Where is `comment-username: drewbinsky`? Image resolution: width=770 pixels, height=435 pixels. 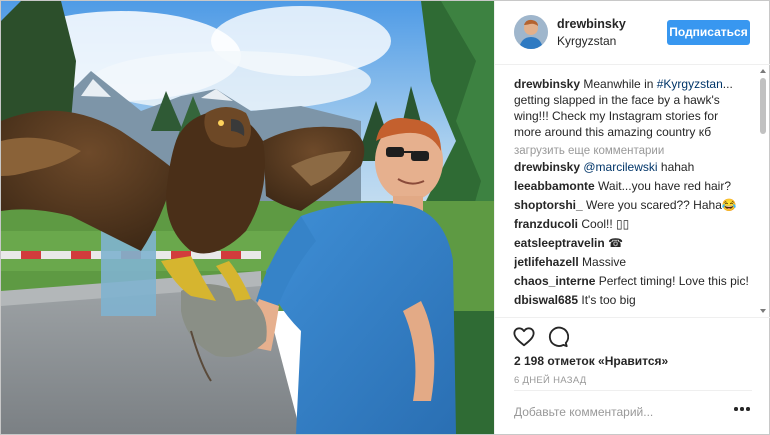
comment-username: drewbinsky is located at coordinates (547, 167).